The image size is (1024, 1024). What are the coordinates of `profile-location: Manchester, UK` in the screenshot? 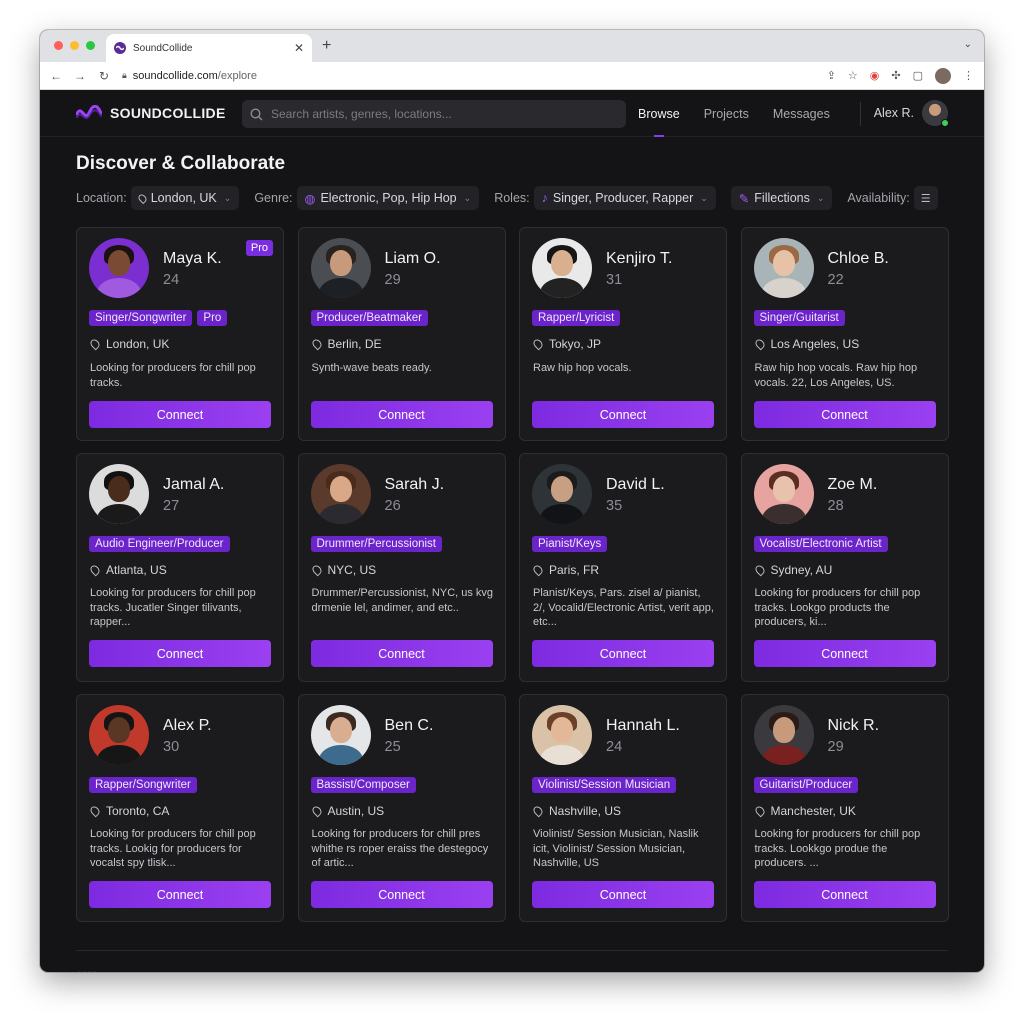 It's located at (804, 811).